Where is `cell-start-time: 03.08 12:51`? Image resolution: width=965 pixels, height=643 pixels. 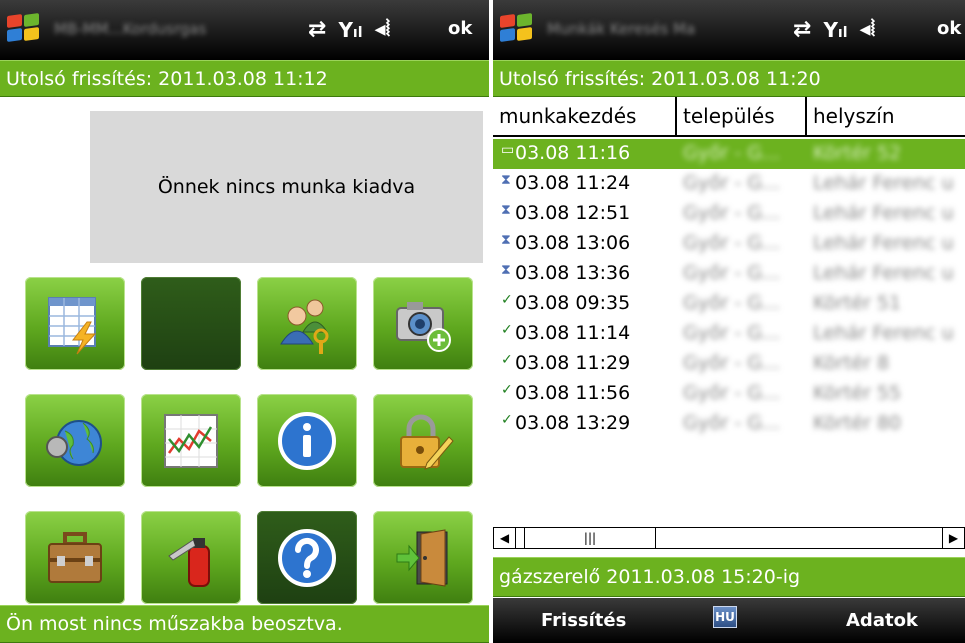 cell-start-time: 03.08 12:51 is located at coordinates (573, 213).